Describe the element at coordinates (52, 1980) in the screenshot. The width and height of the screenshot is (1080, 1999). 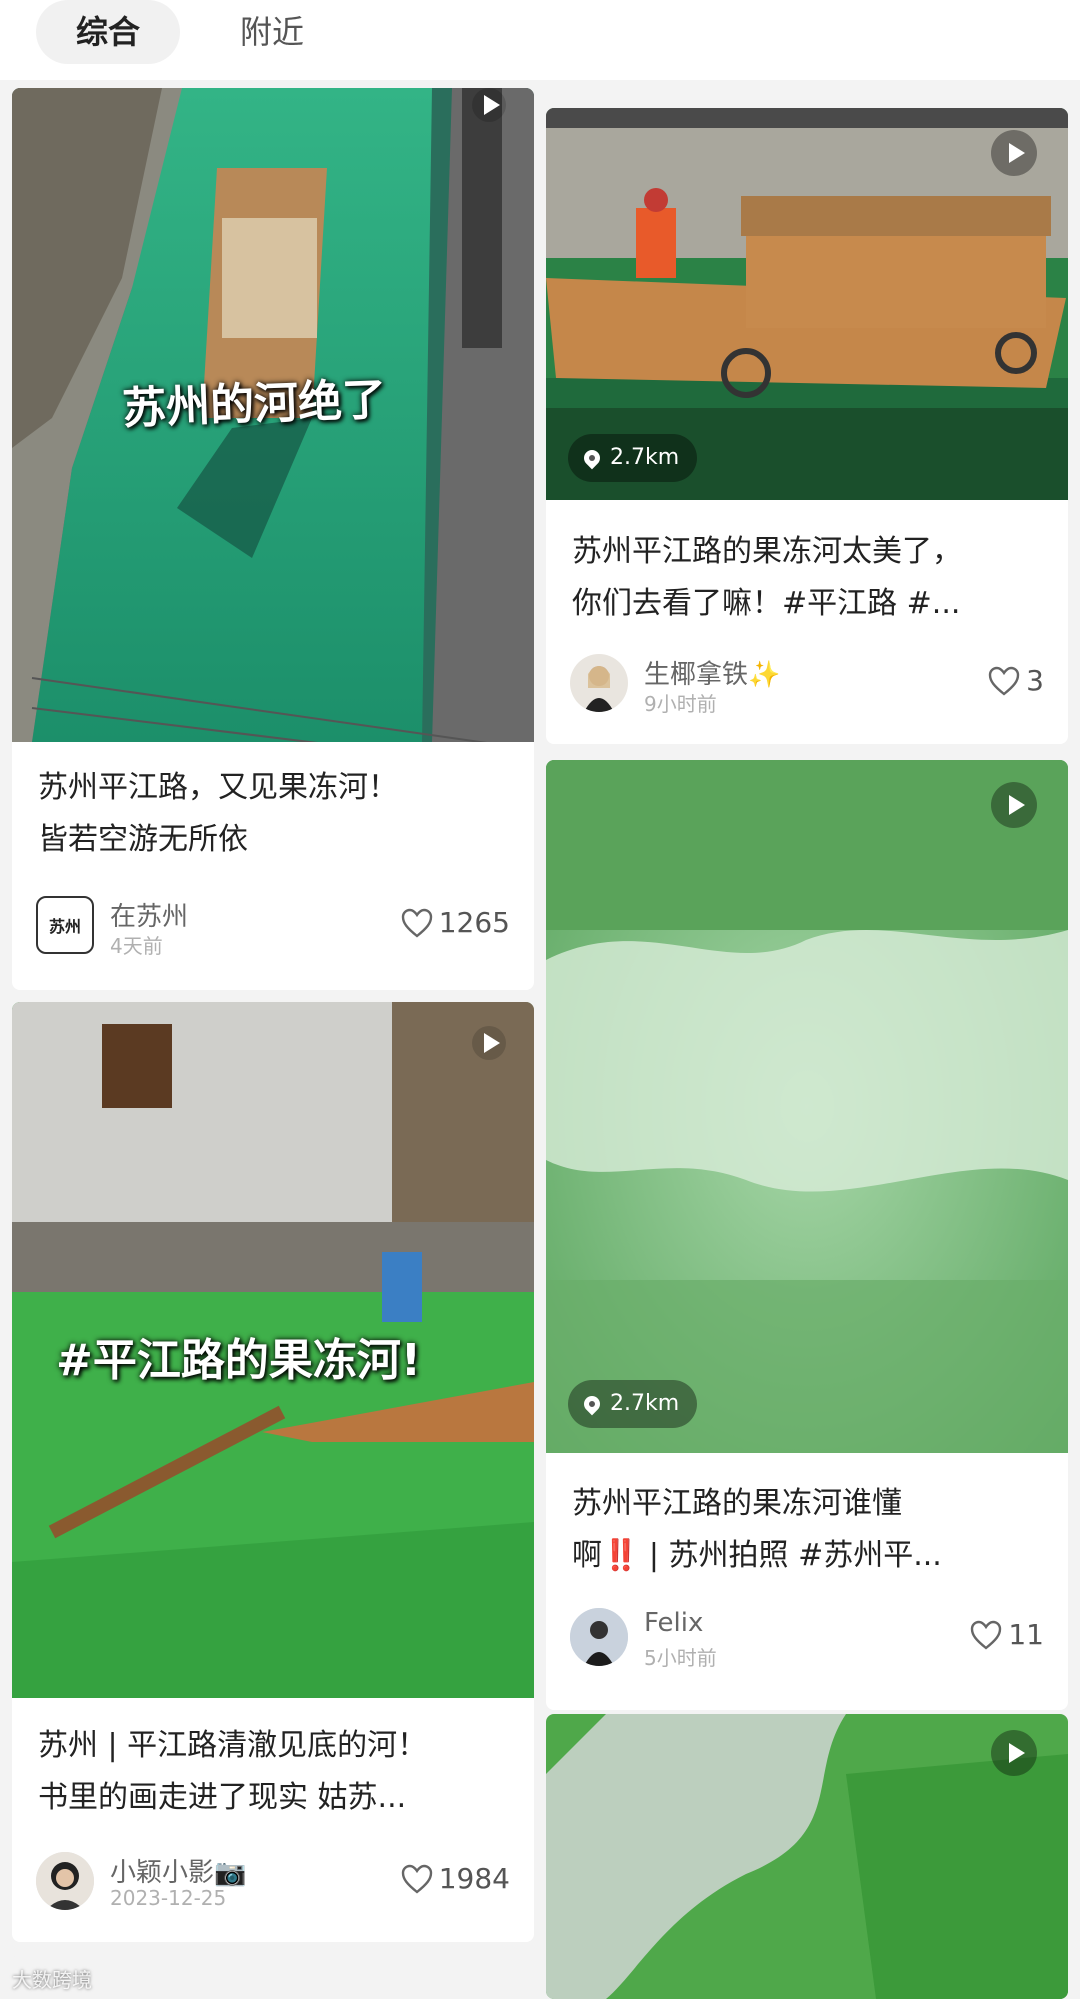
I see `watermark-text: 大数跨境` at that location.